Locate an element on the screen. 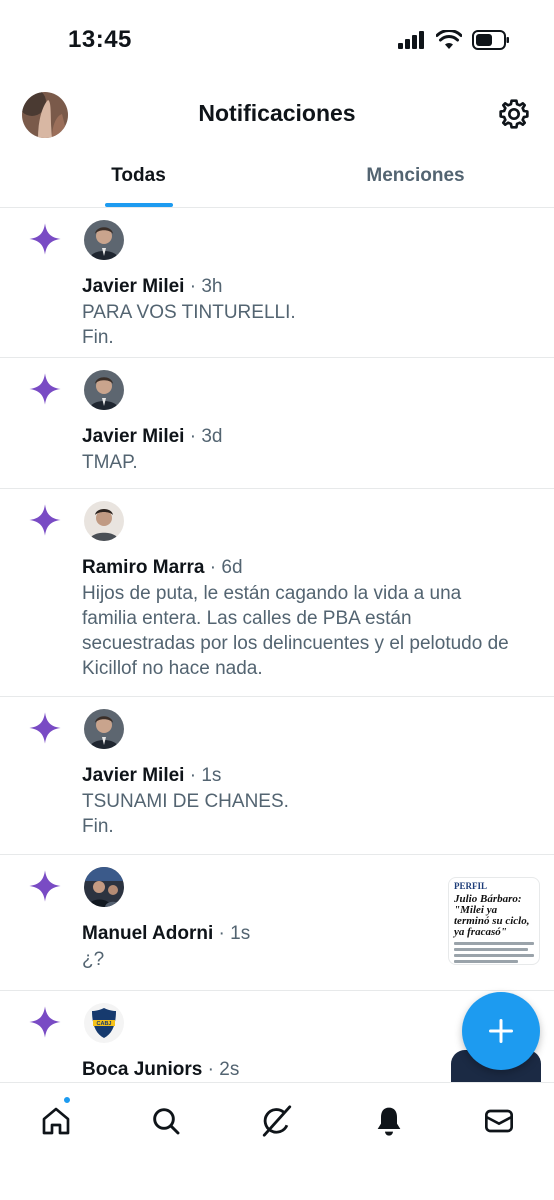 This screenshot has width=554, height=1200. avatar: CABJ is located at coordinates (104, 1023).